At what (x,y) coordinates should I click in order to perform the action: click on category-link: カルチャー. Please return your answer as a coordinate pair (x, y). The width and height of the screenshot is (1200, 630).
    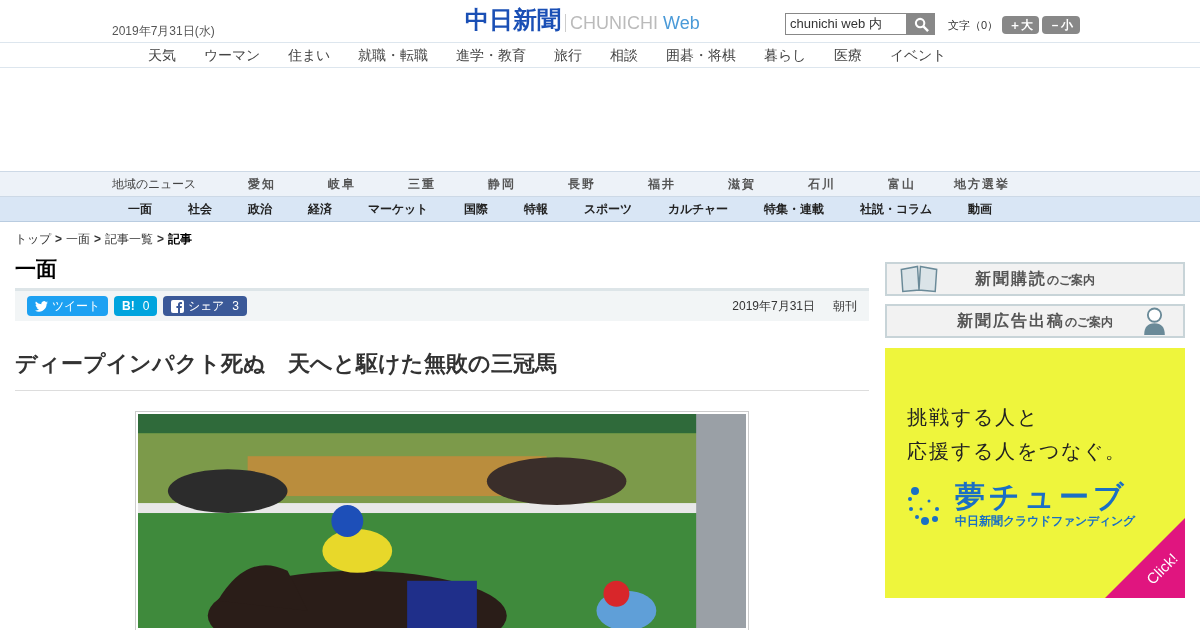
    Looking at the image, I should click on (698, 209).